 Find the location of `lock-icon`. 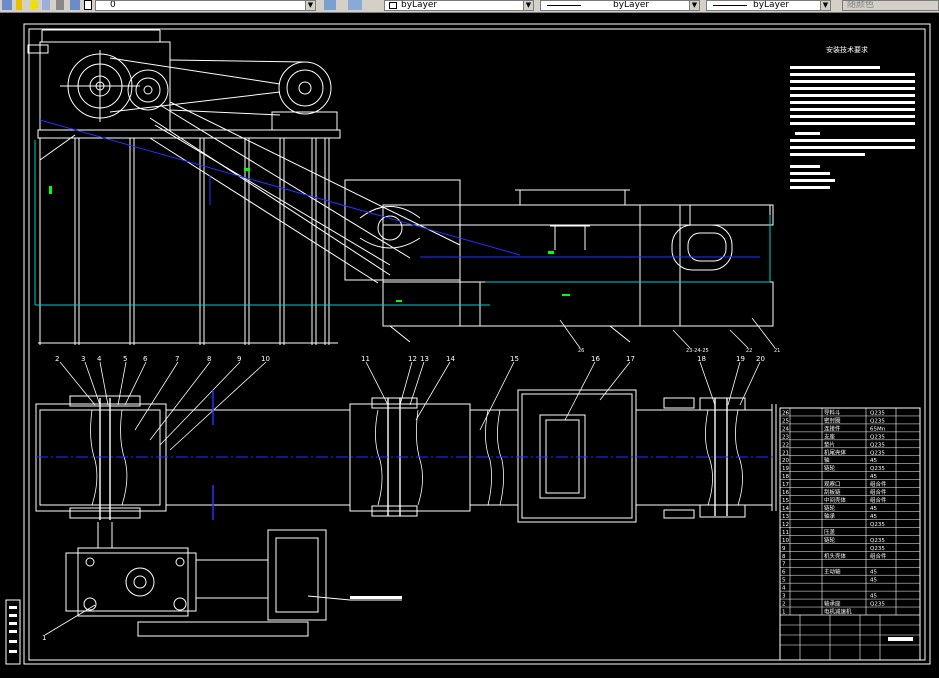

lock-icon is located at coordinates (60, 5).